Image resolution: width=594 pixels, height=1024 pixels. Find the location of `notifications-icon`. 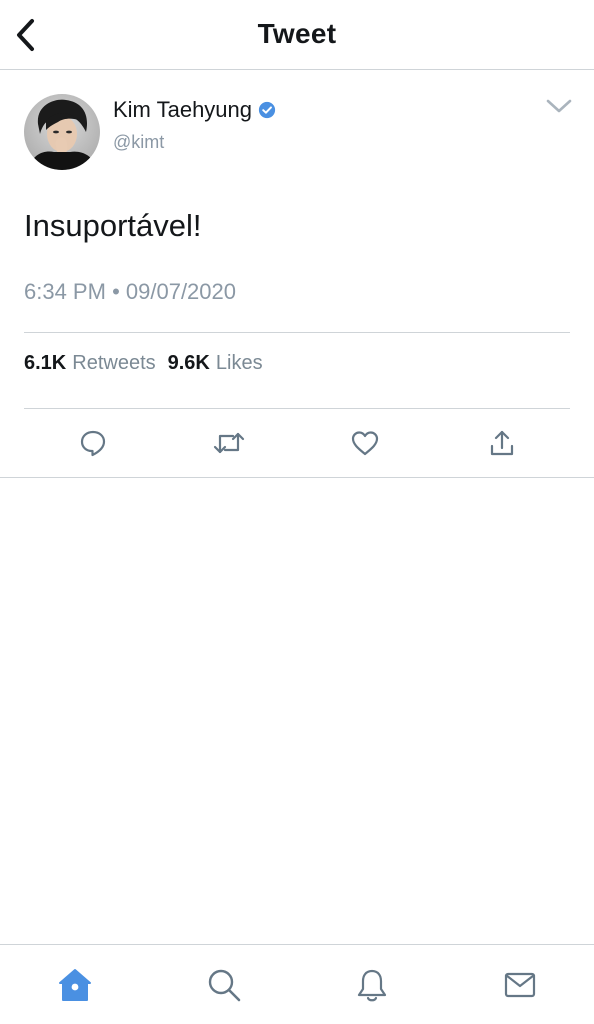

notifications-icon is located at coordinates (372, 985).